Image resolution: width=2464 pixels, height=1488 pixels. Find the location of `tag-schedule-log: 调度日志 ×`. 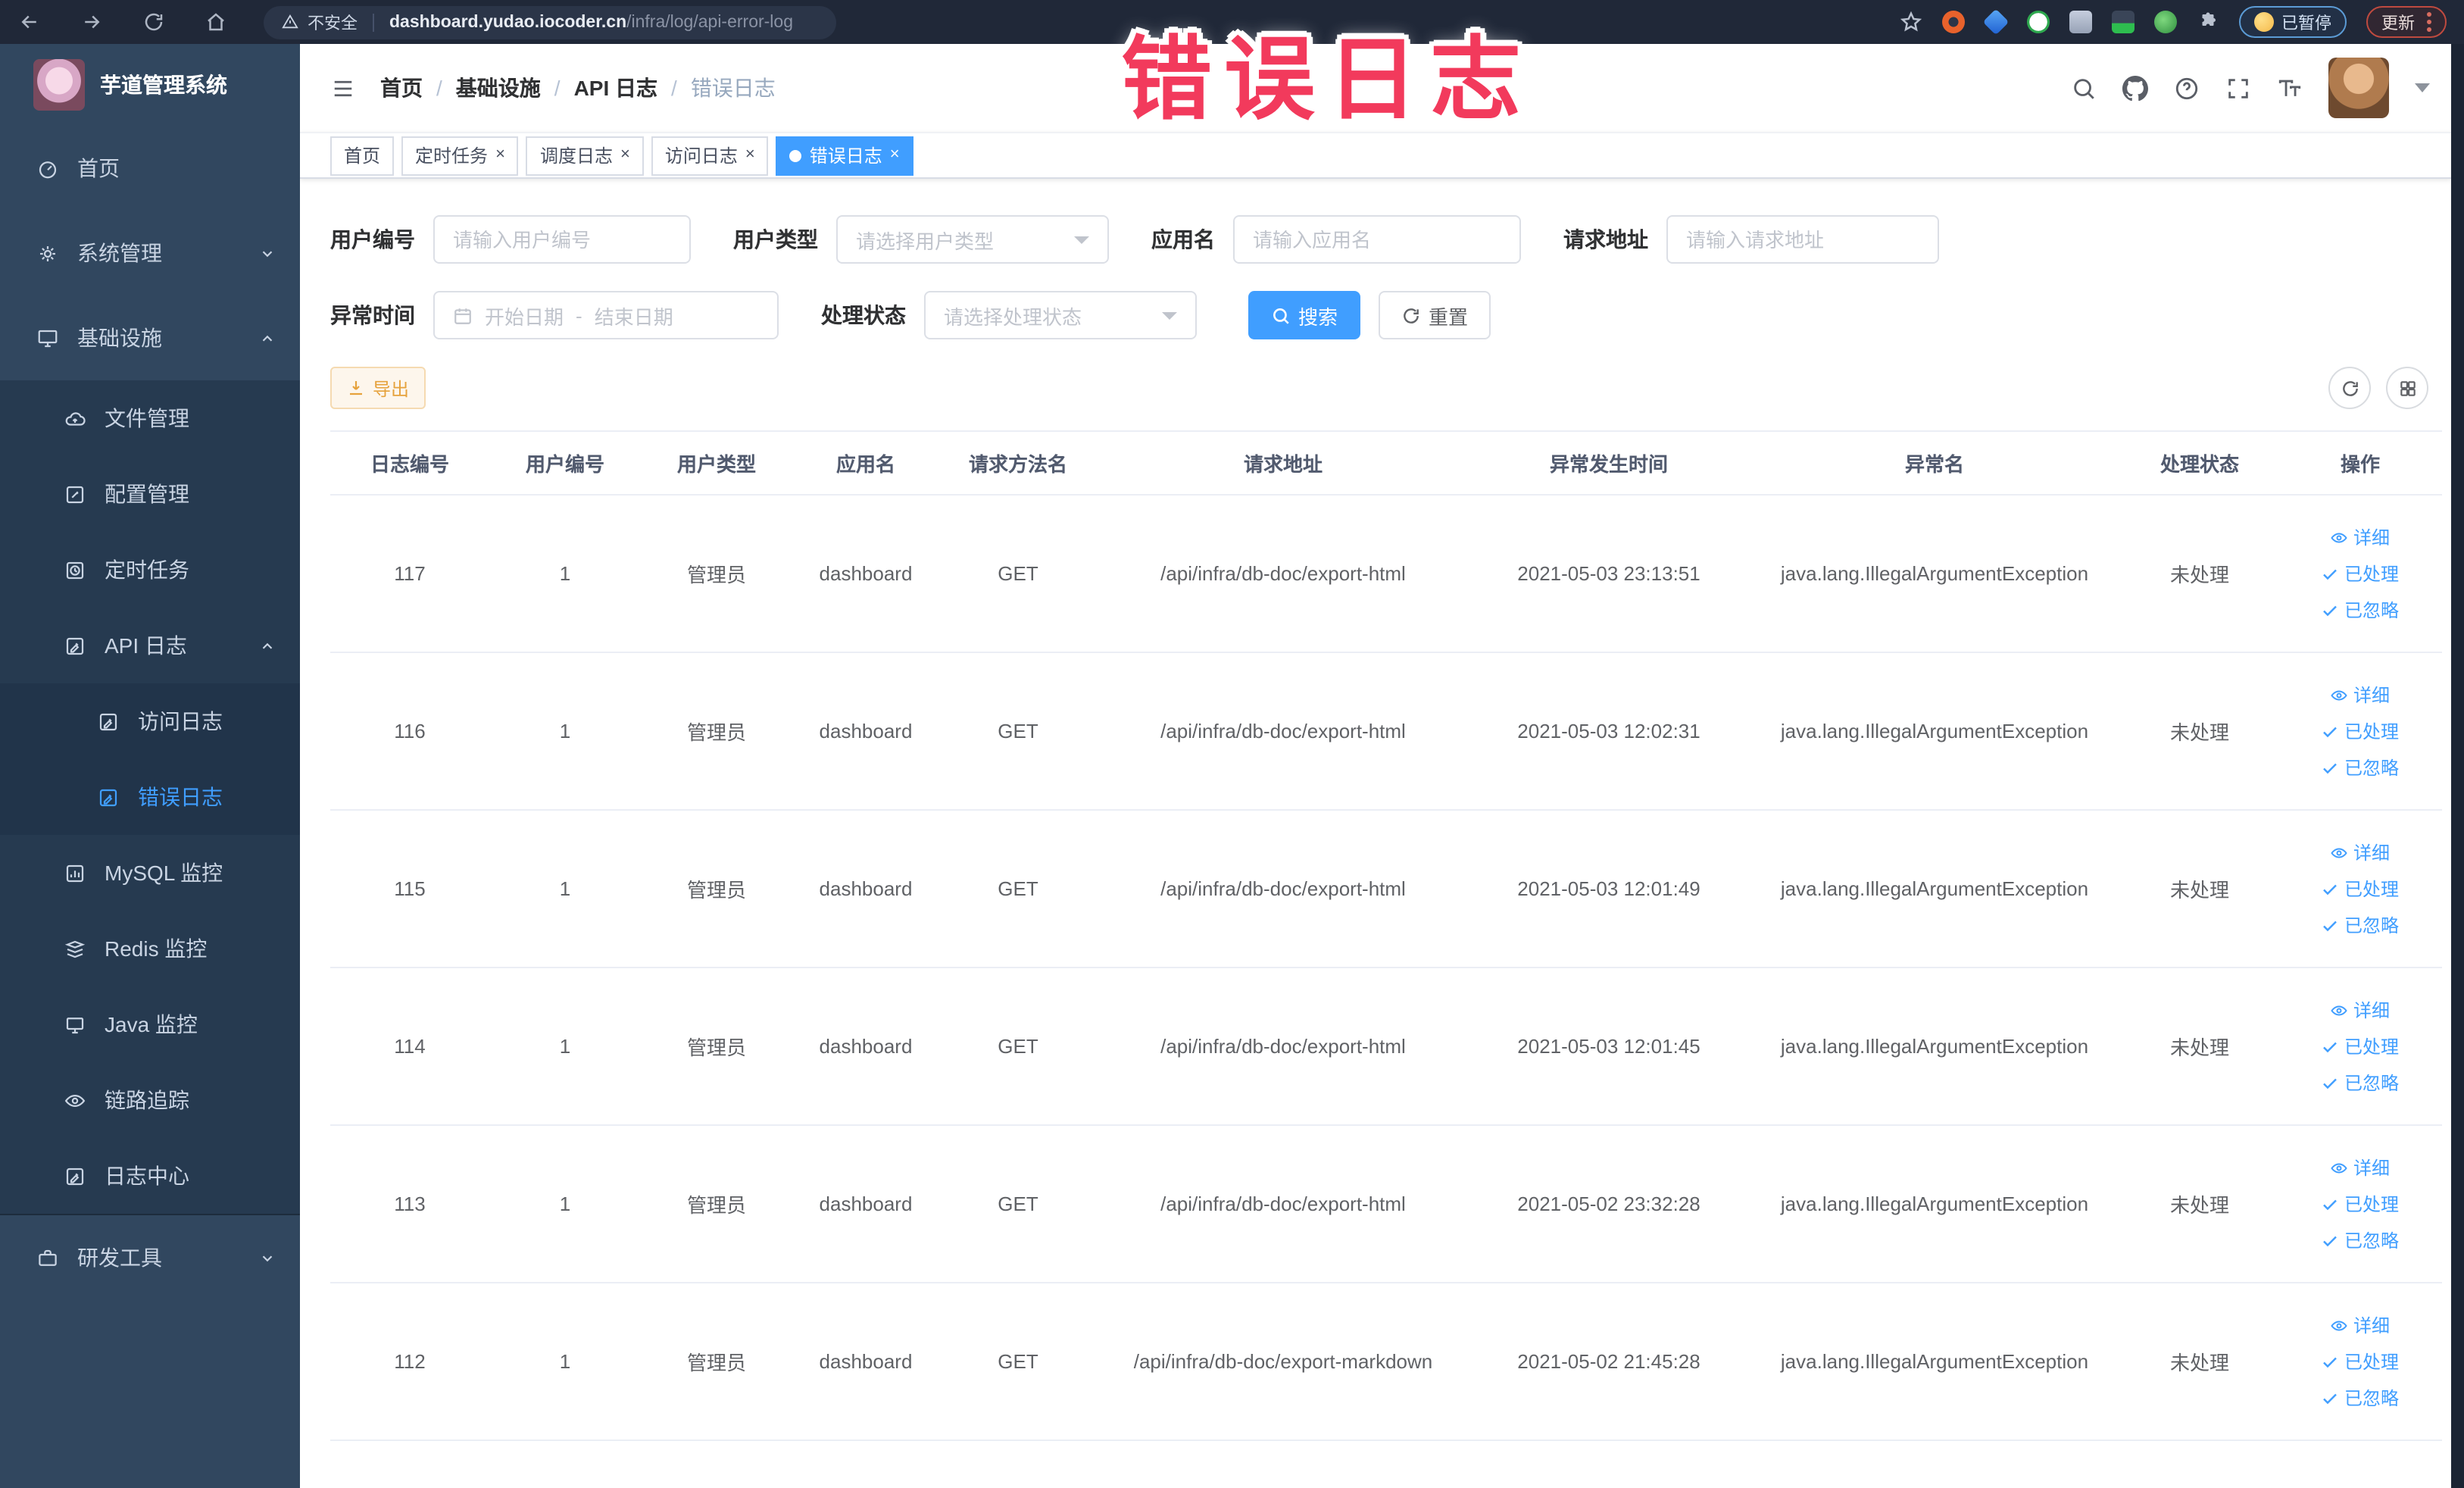

tag-schedule-log: 调度日志 × is located at coordinates (585, 155).